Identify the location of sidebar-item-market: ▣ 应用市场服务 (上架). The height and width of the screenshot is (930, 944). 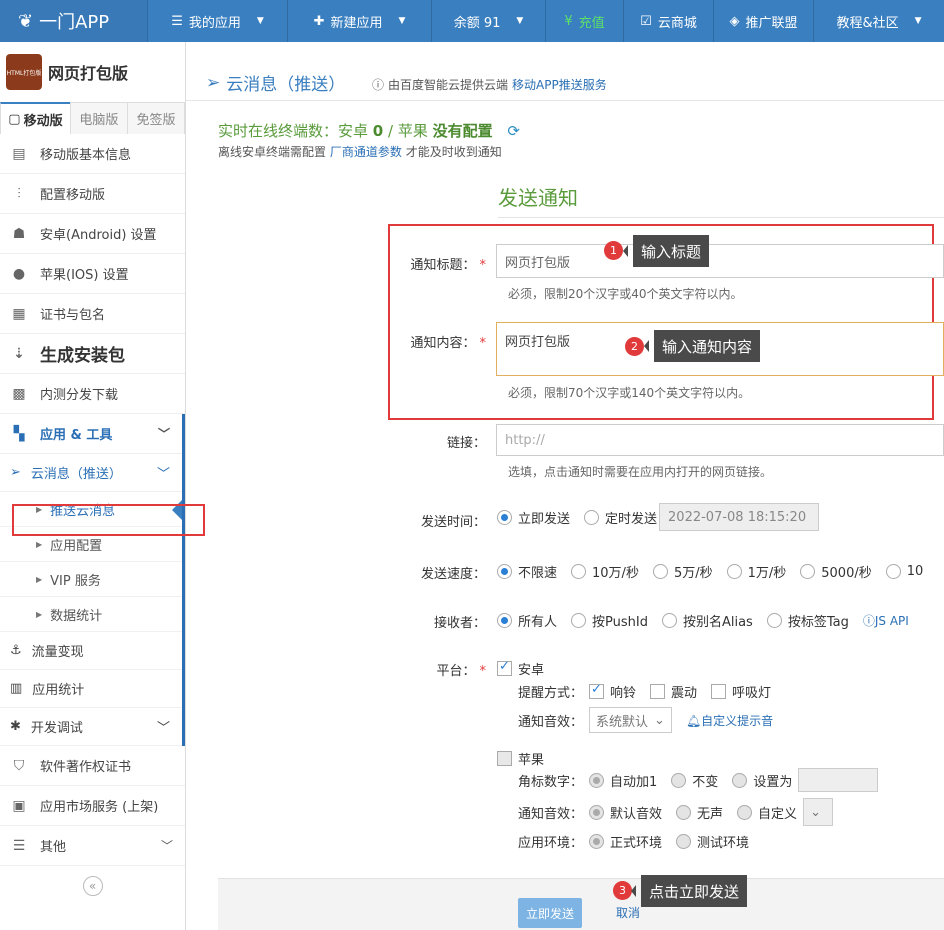
(92, 806).